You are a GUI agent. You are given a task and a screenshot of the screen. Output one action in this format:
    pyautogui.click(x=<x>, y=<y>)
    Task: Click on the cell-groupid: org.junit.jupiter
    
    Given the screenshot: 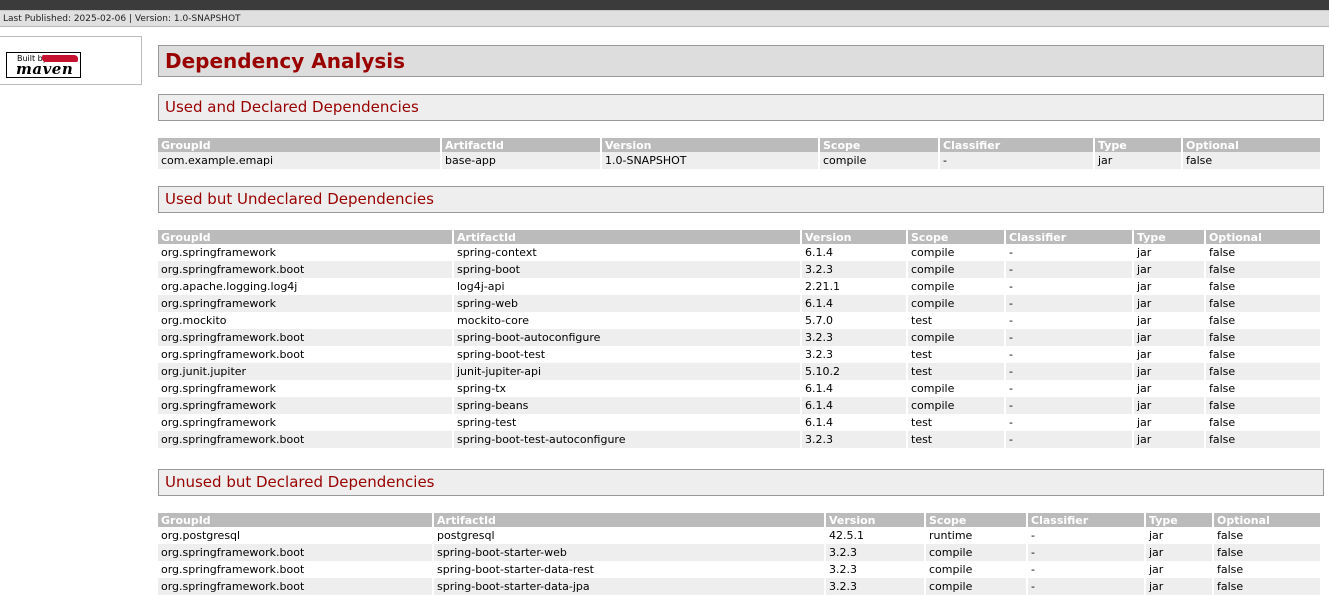 What is the action you would take?
    pyautogui.click(x=305, y=371)
    